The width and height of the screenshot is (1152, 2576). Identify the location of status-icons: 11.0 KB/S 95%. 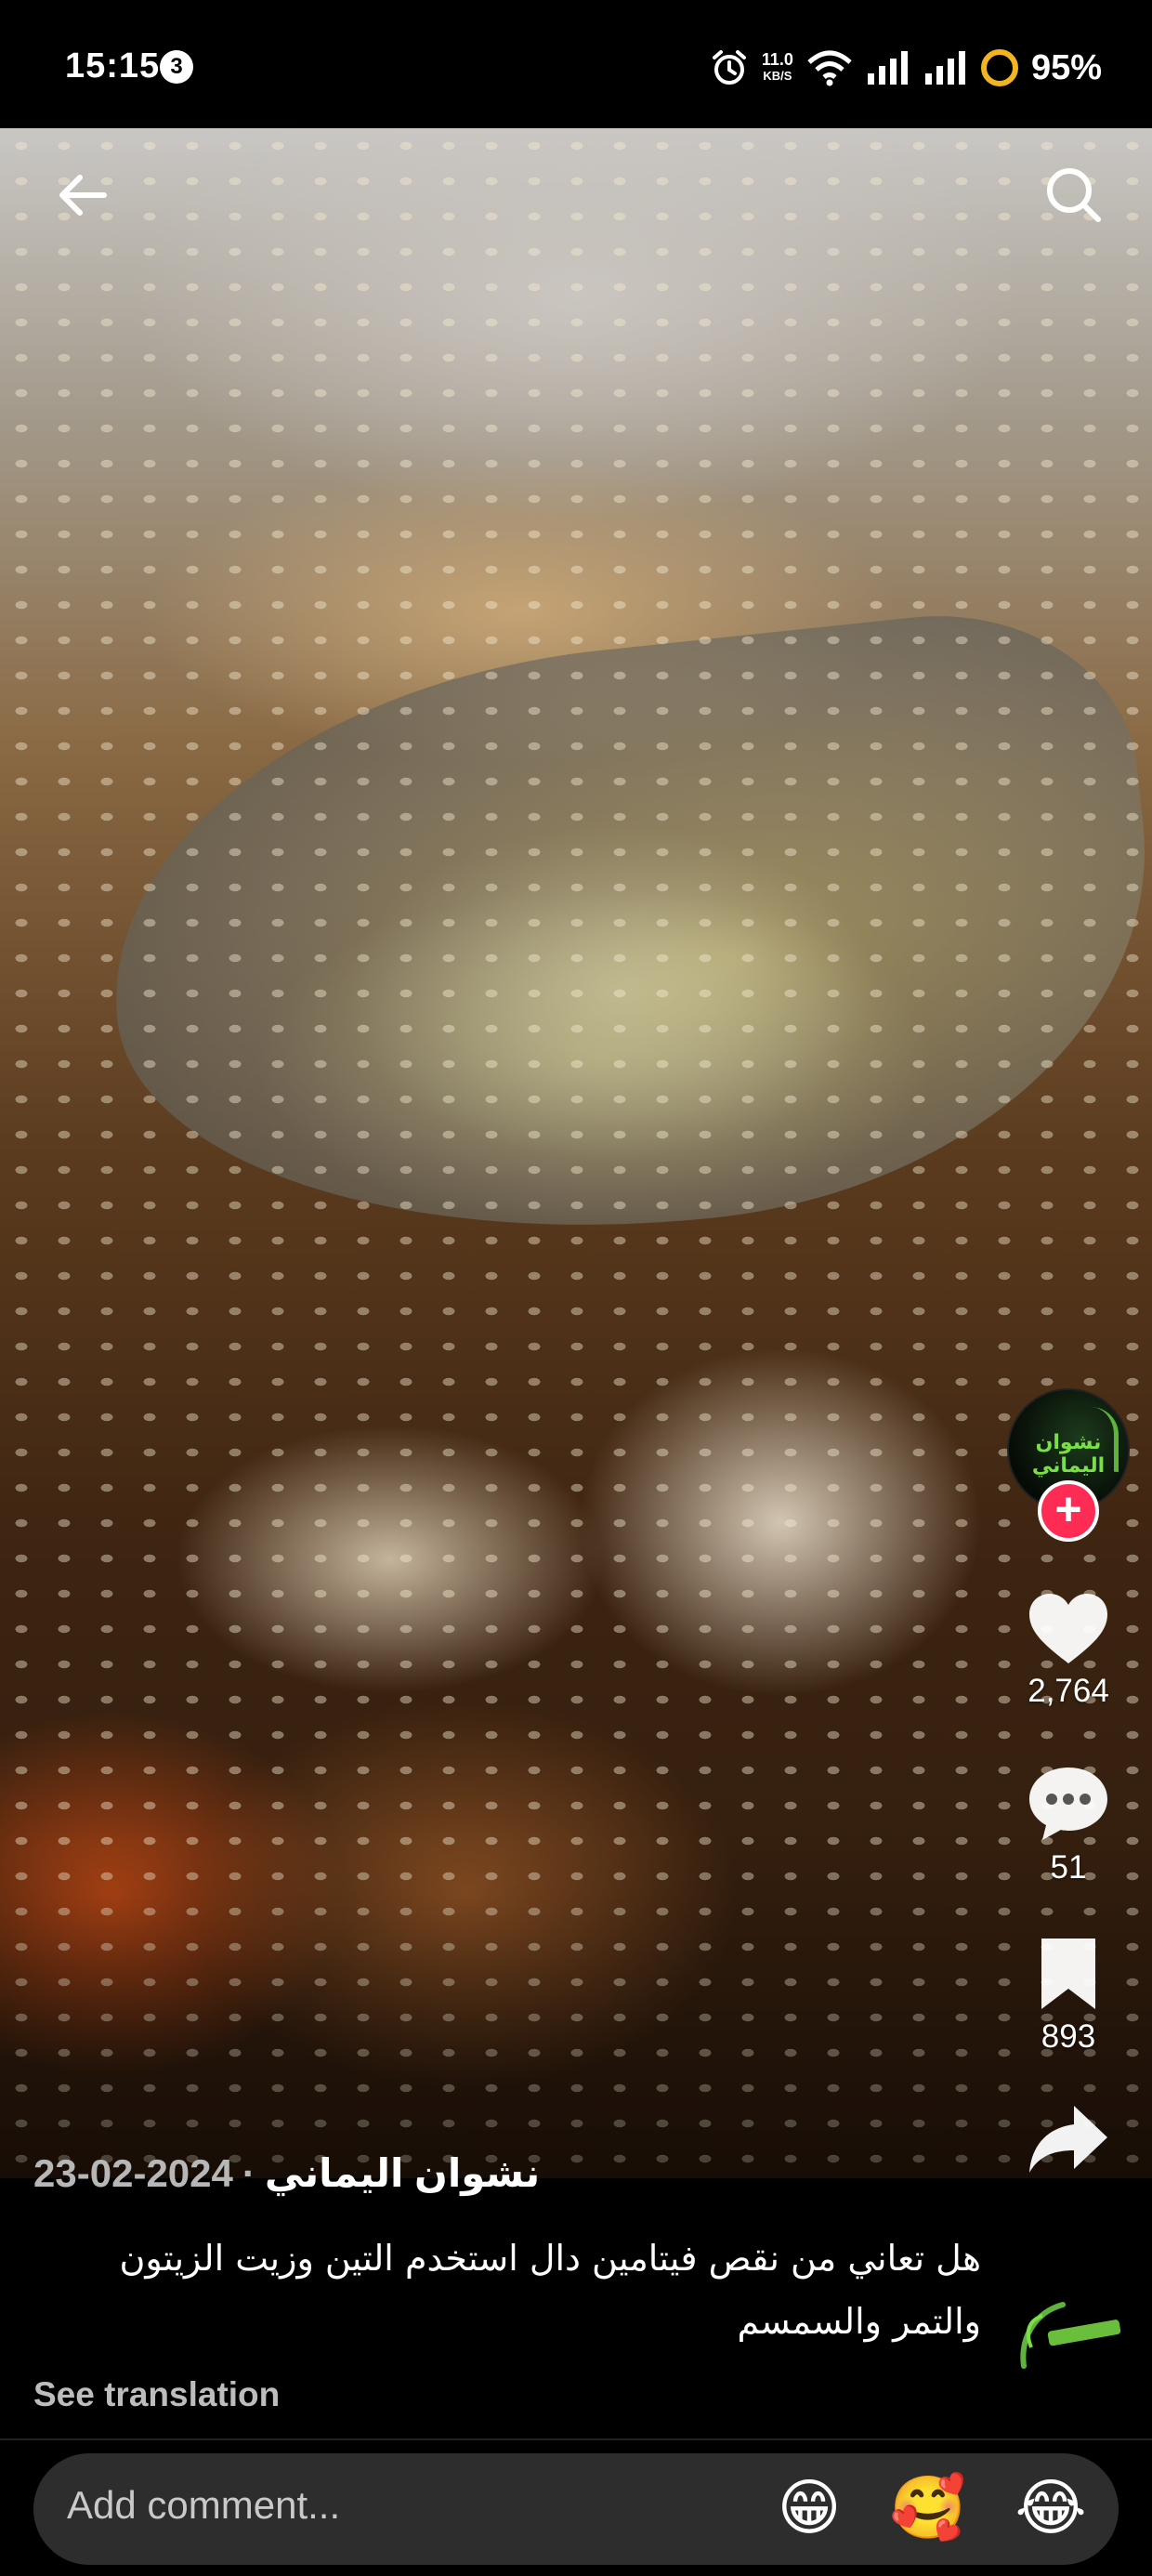
(906, 68).